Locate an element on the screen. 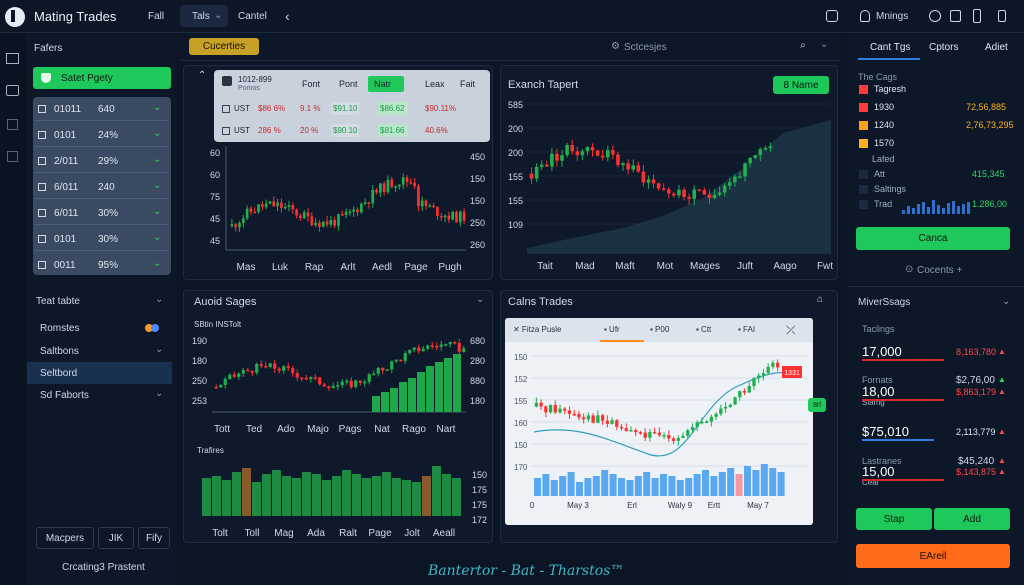  chart4-tab: ▪ Ufr is located at coordinates (612, 329).